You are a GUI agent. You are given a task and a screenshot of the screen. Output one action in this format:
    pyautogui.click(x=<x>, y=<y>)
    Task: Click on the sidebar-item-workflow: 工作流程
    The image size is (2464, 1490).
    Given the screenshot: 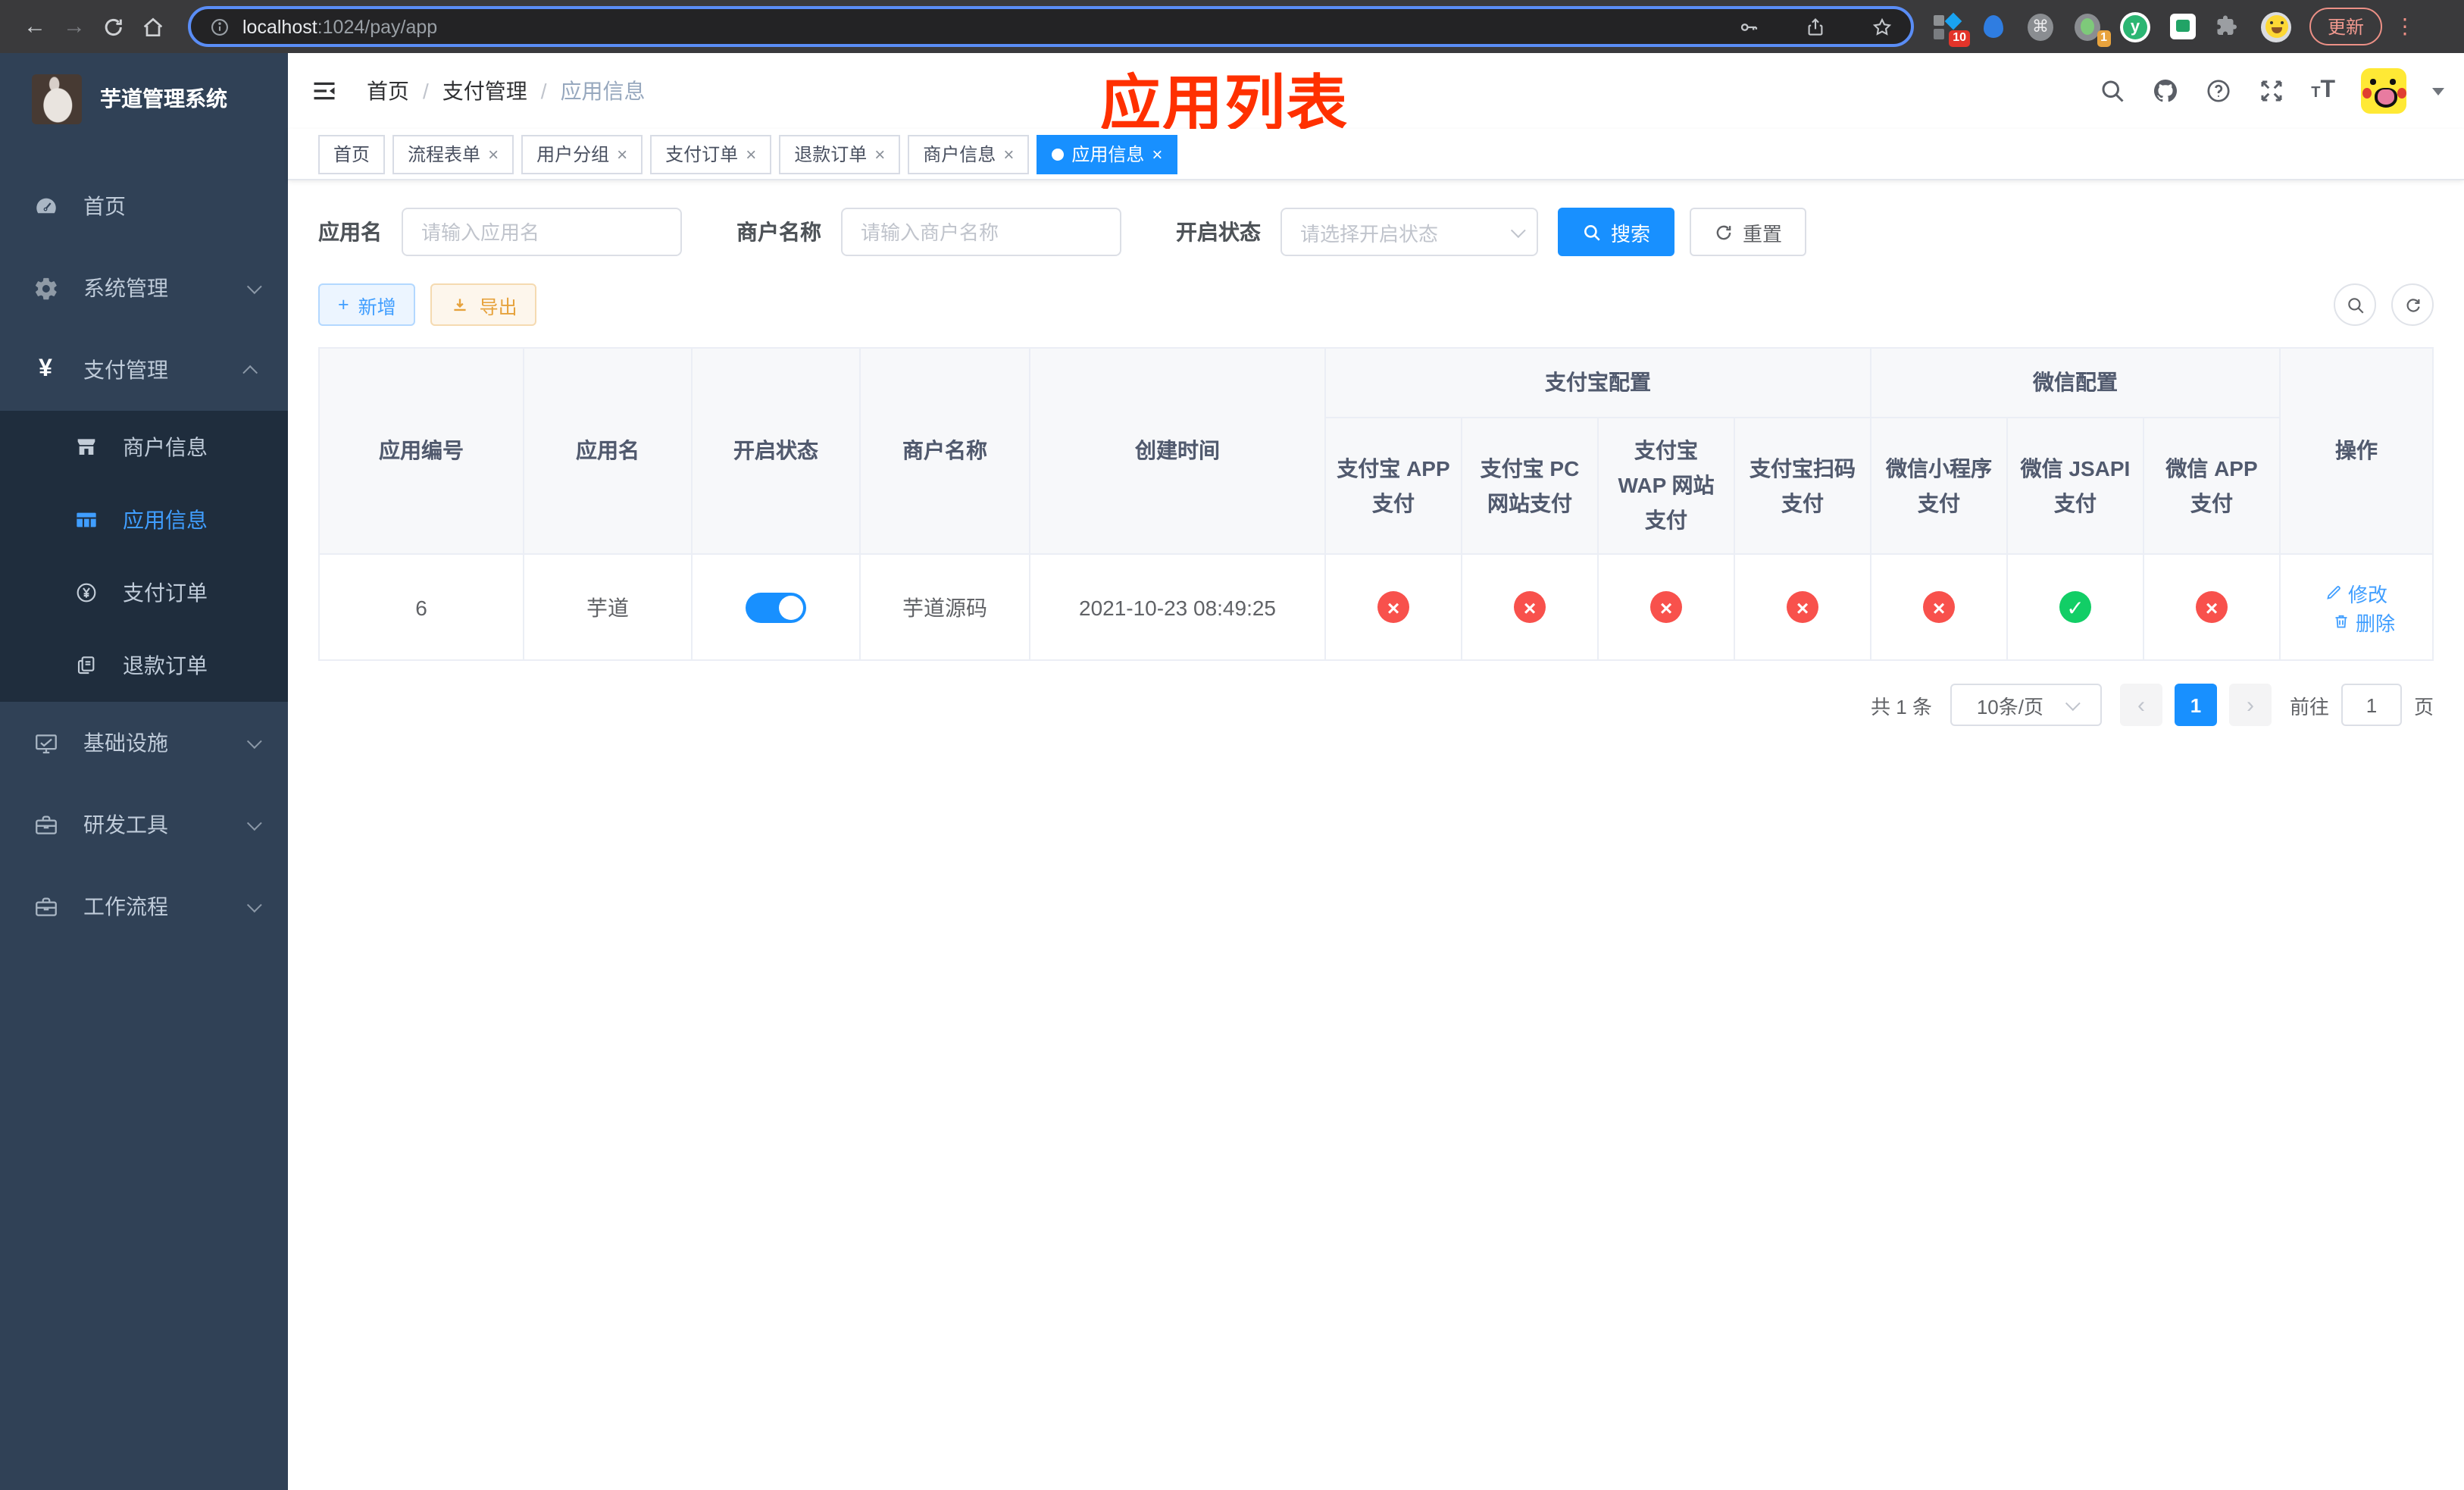 What is the action you would take?
    pyautogui.click(x=144, y=907)
    